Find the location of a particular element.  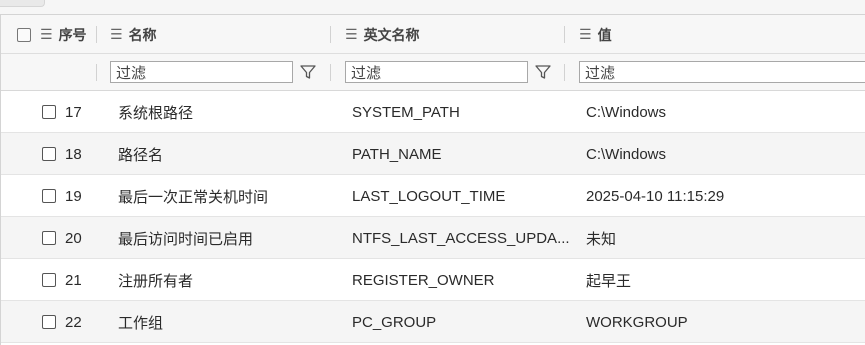

value-filter-placeholder: 过滤 is located at coordinates (600, 73).